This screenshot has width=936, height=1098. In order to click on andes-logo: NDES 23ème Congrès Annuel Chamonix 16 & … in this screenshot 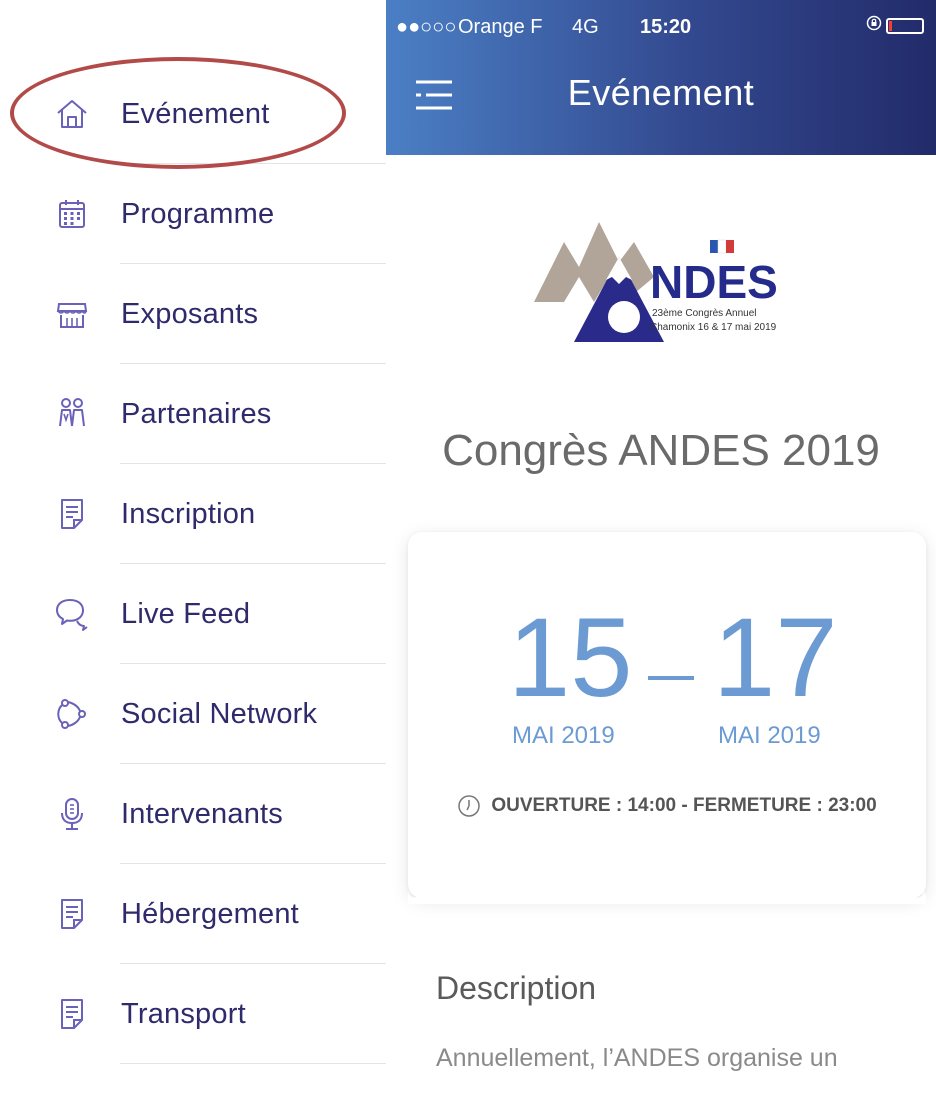, I will do `click(664, 287)`.